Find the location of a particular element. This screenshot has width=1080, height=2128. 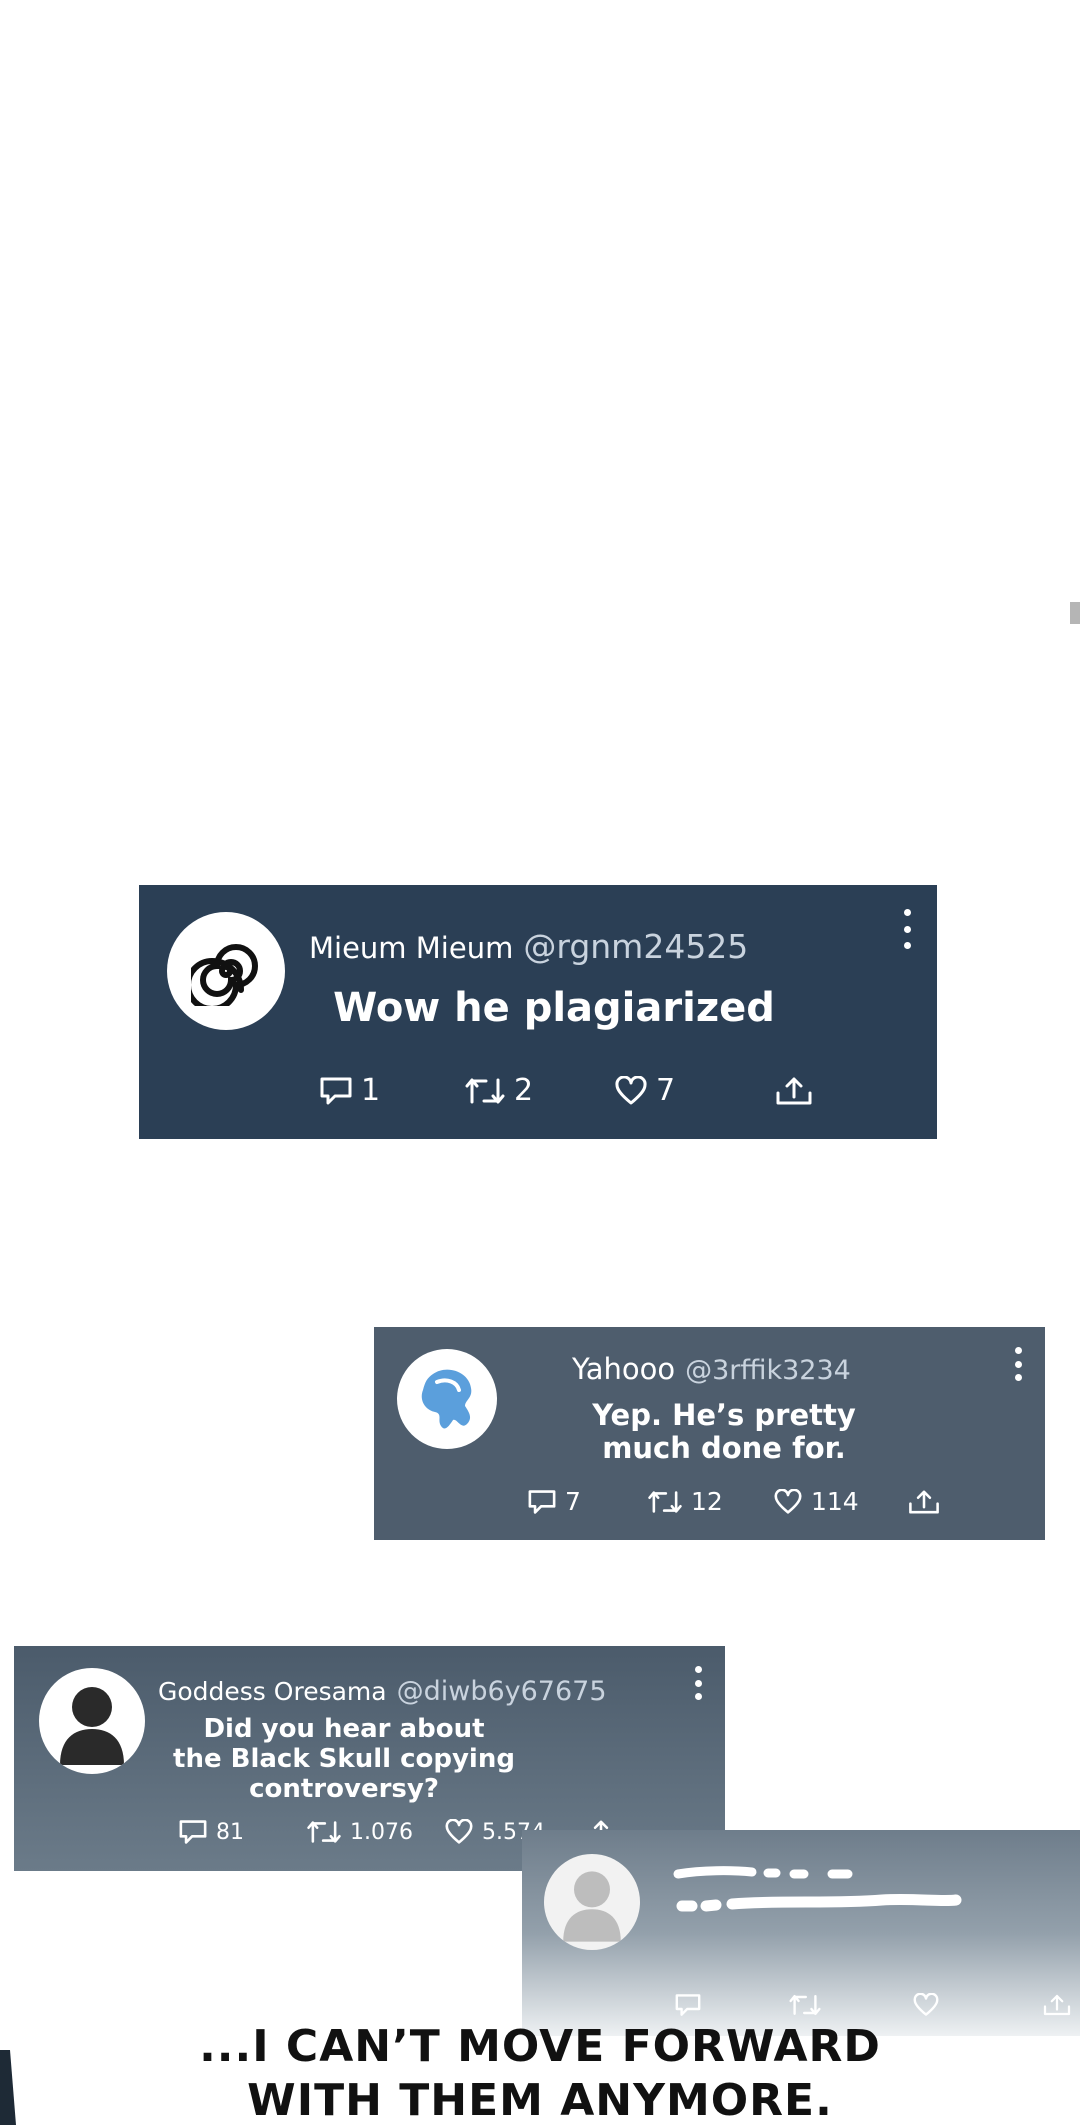

like-count: 114 is located at coordinates (835, 1501).